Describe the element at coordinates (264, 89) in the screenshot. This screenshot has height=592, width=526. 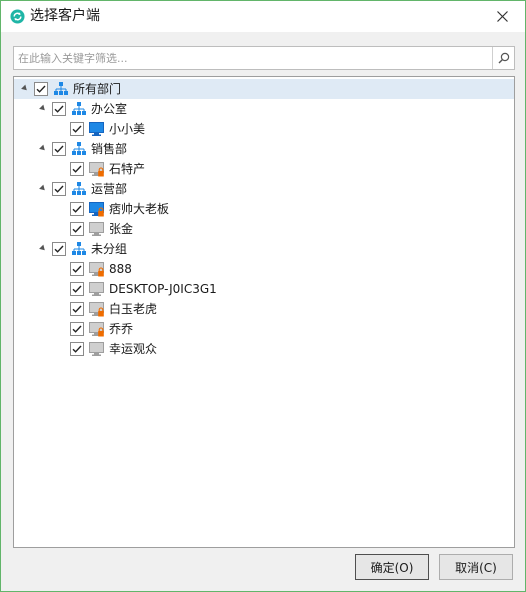
I see `tree-group-row: 所有部门` at that location.